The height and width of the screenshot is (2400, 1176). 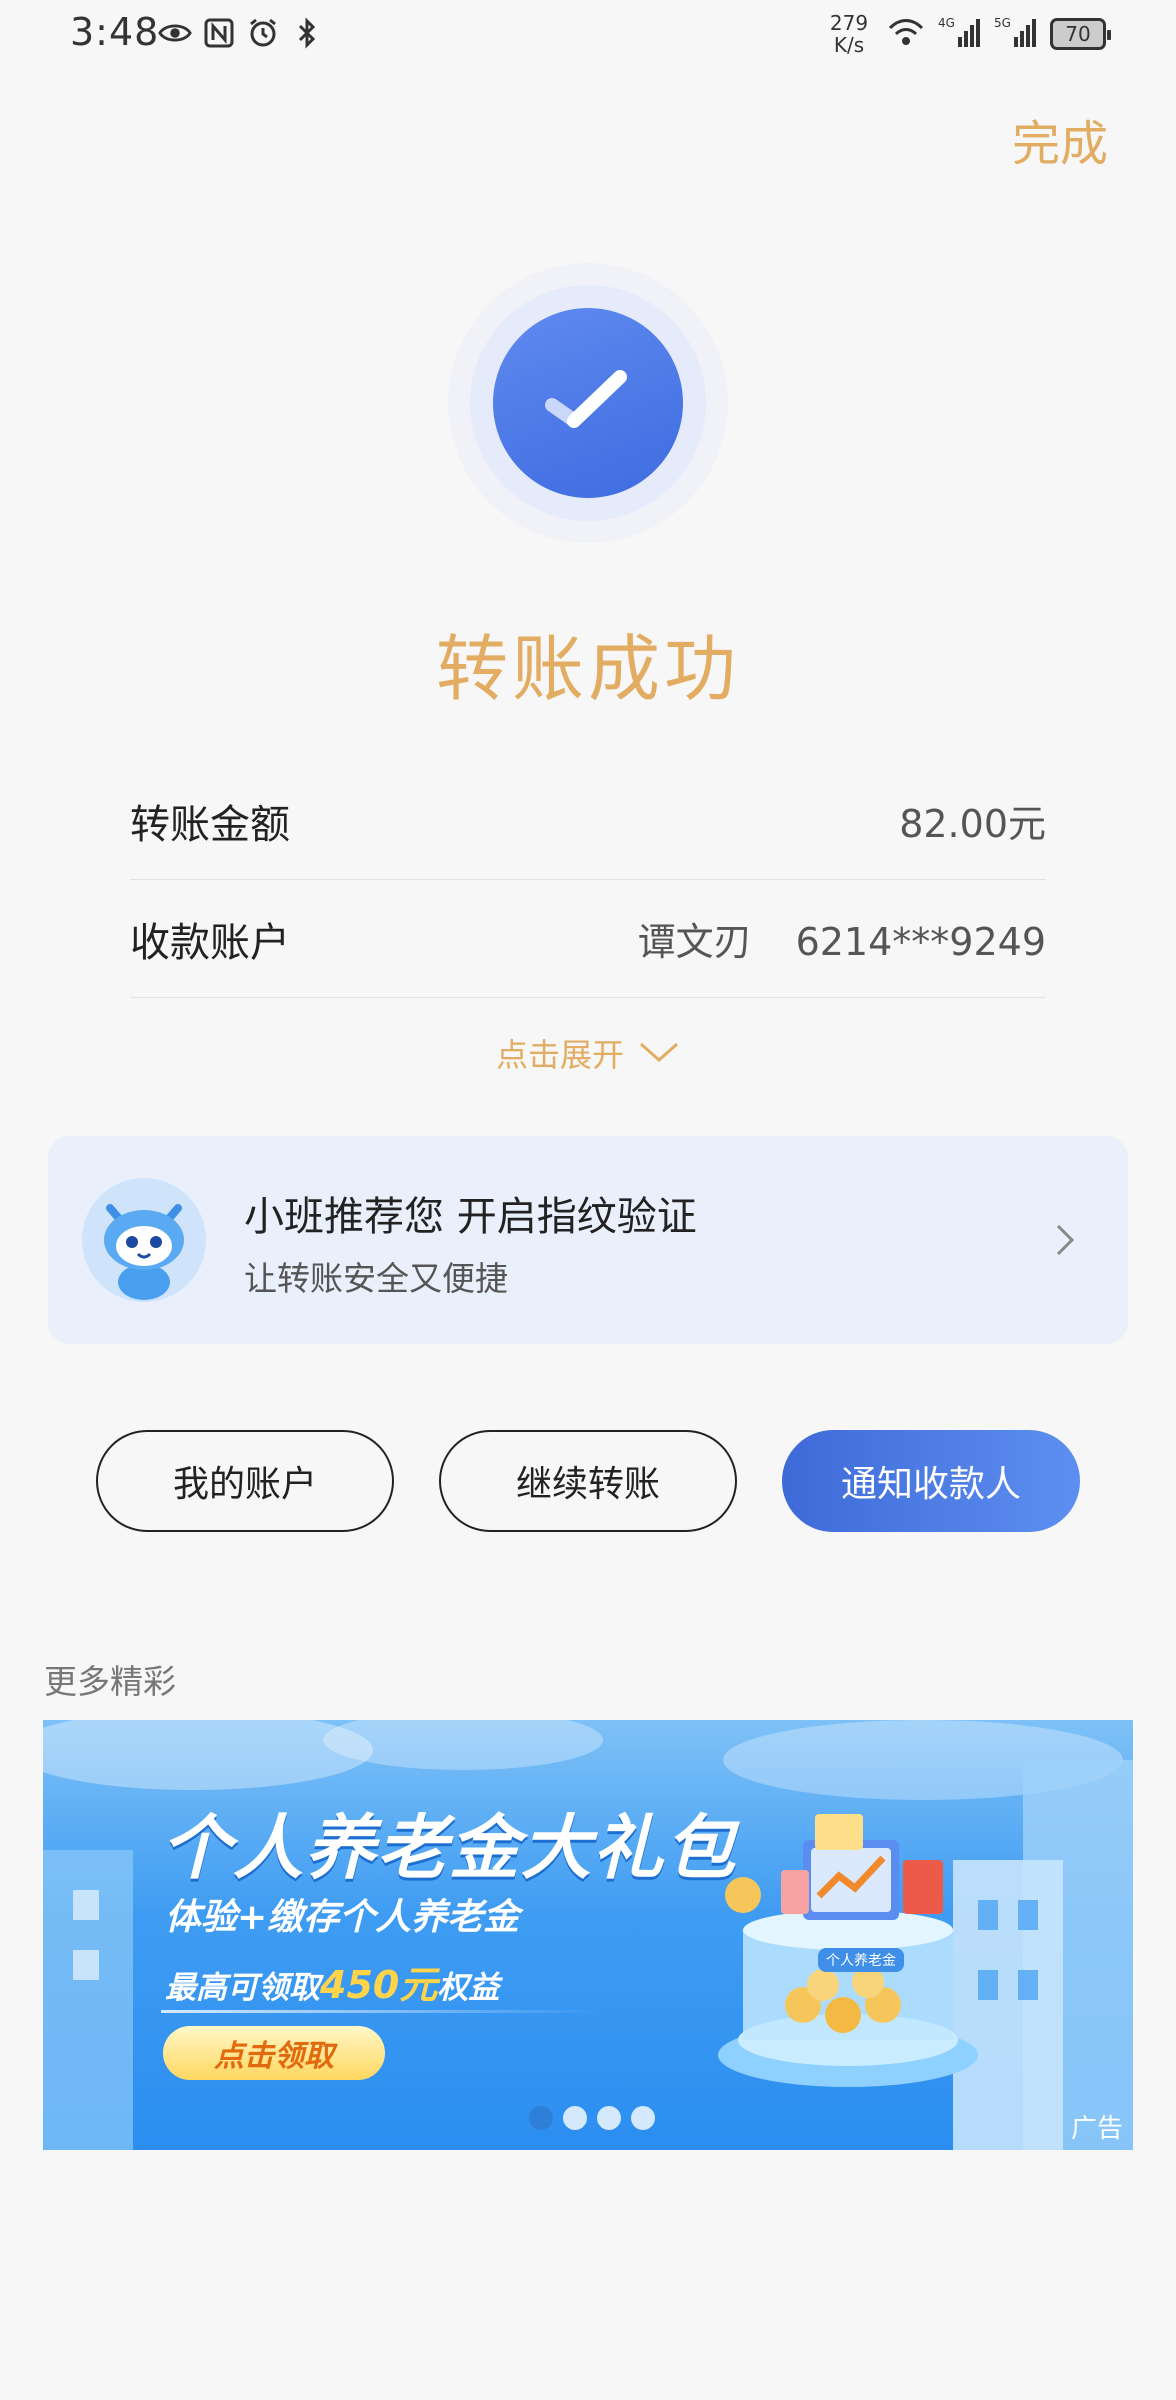 What do you see at coordinates (379, 1985) in the screenshot?
I see `banner-amount: 450元` at bounding box center [379, 1985].